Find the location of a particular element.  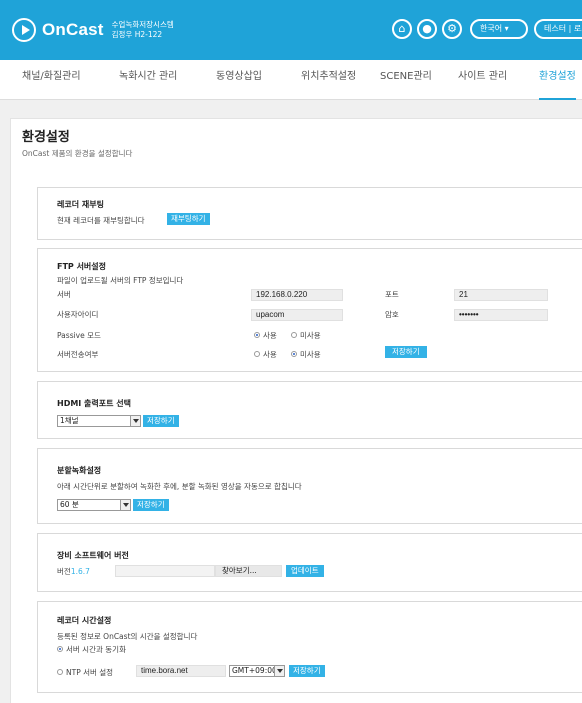

firmware-title: 장비 소프트웨어 버전 is located at coordinates (93, 555).